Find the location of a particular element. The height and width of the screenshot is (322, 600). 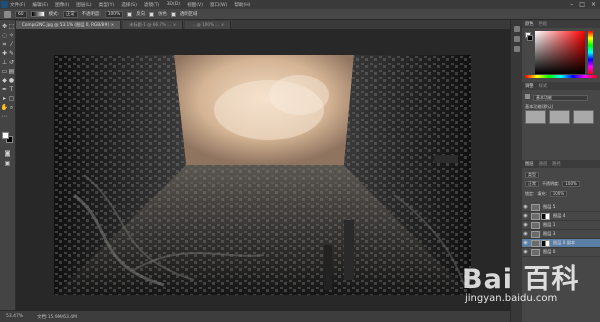

reverse-checkbox is located at coordinates (130, 14).